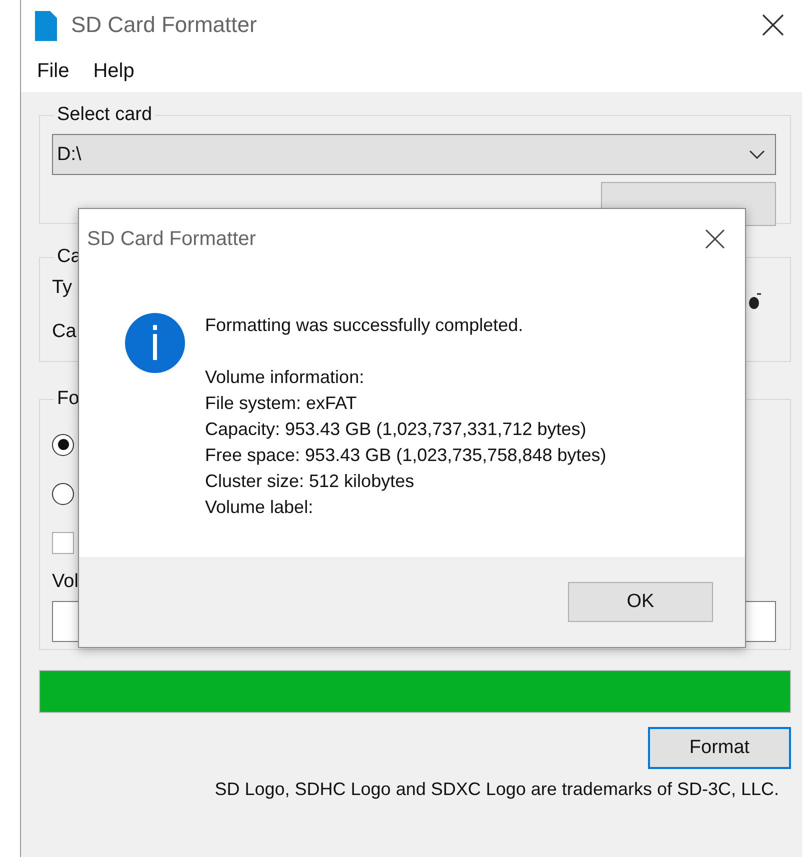  Describe the element at coordinates (62, 288) in the screenshot. I see `field-label: Ty` at that location.